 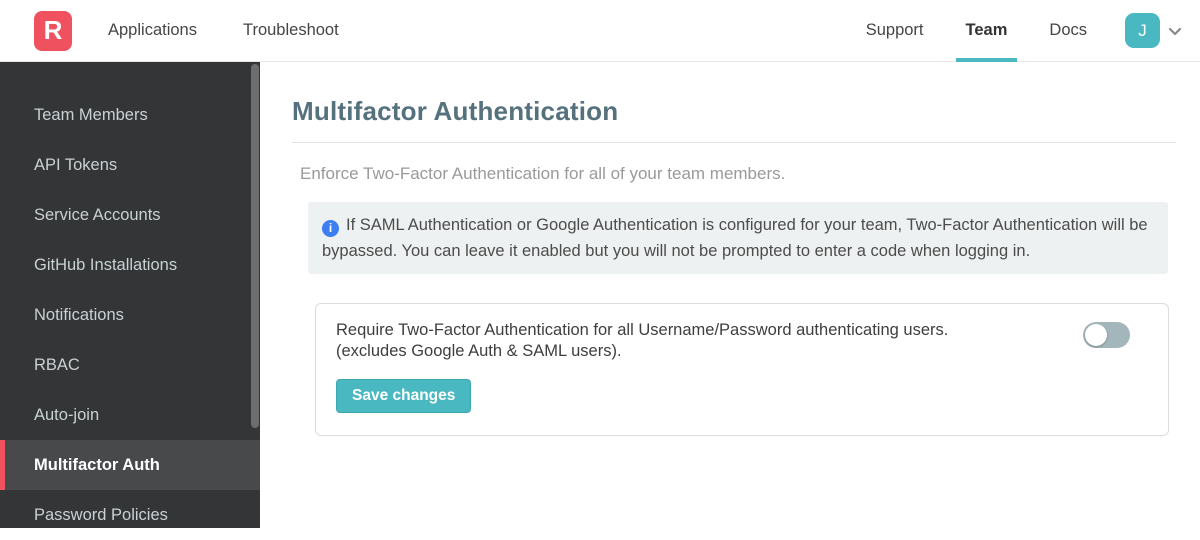 I want to click on nav-tab-team: Team, so click(x=986, y=31).